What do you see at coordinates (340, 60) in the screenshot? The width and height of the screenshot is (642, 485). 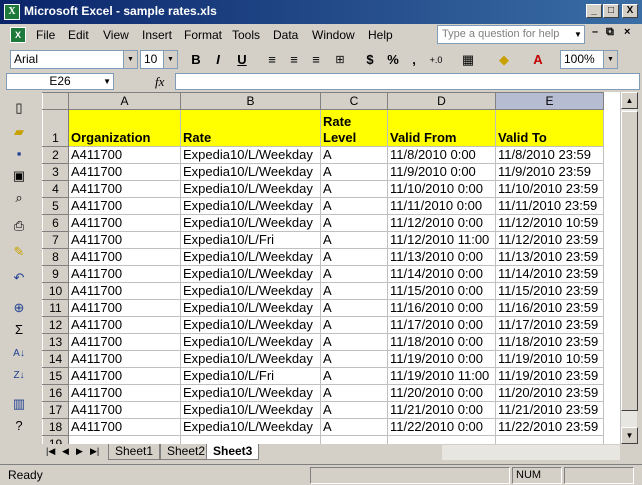 I see `merge-center-icon: ⊞` at bounding box center [340, 60].